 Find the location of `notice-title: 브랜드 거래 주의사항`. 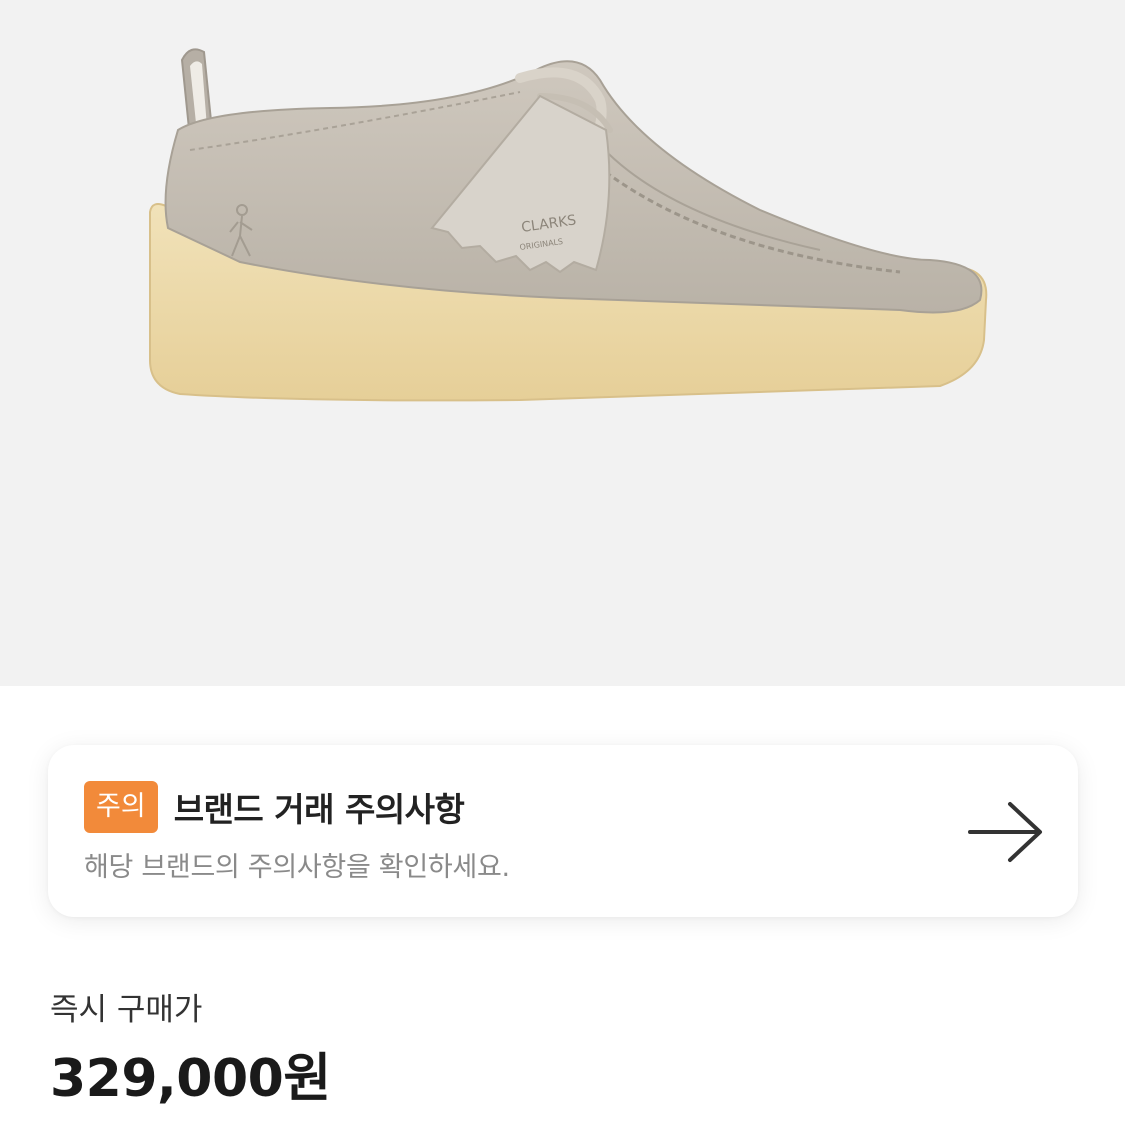

notice-title: 브랜드 거래 주의사항 is located at coordinates (319, 809).